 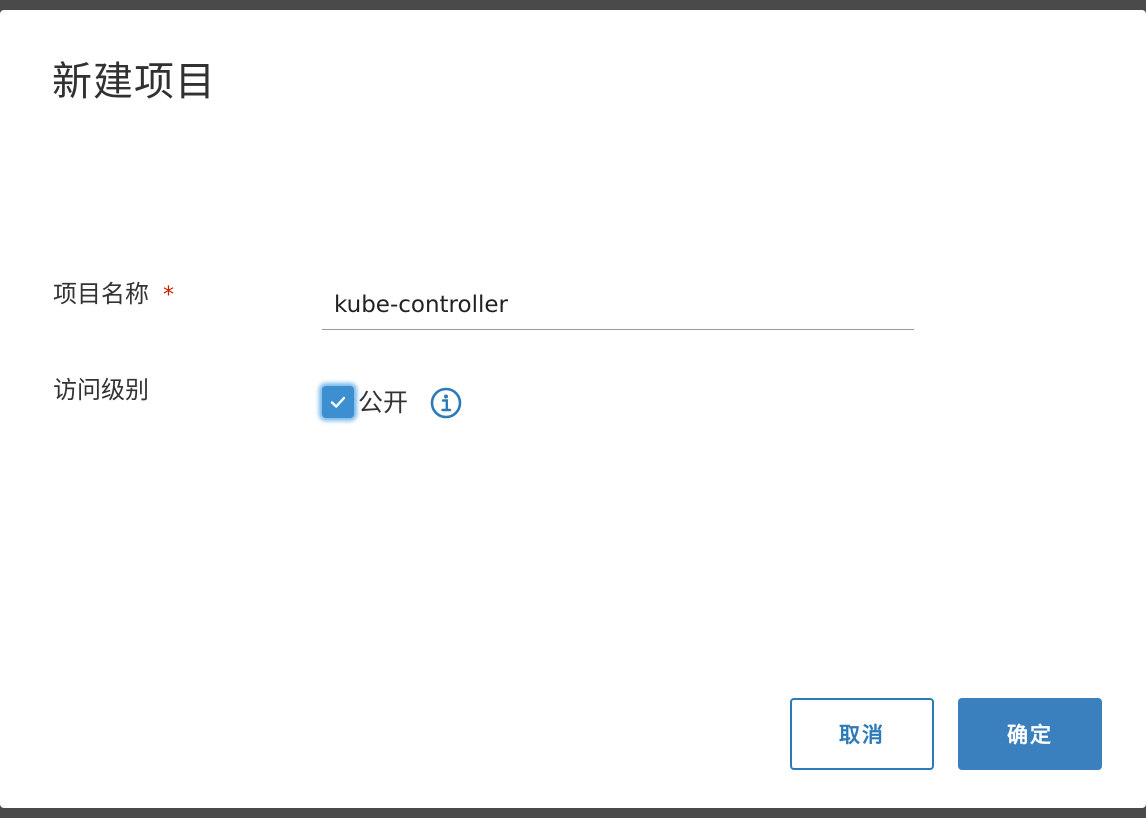 I want to click on project-name-label: 项目名称 *, so click(x=113, y=295).